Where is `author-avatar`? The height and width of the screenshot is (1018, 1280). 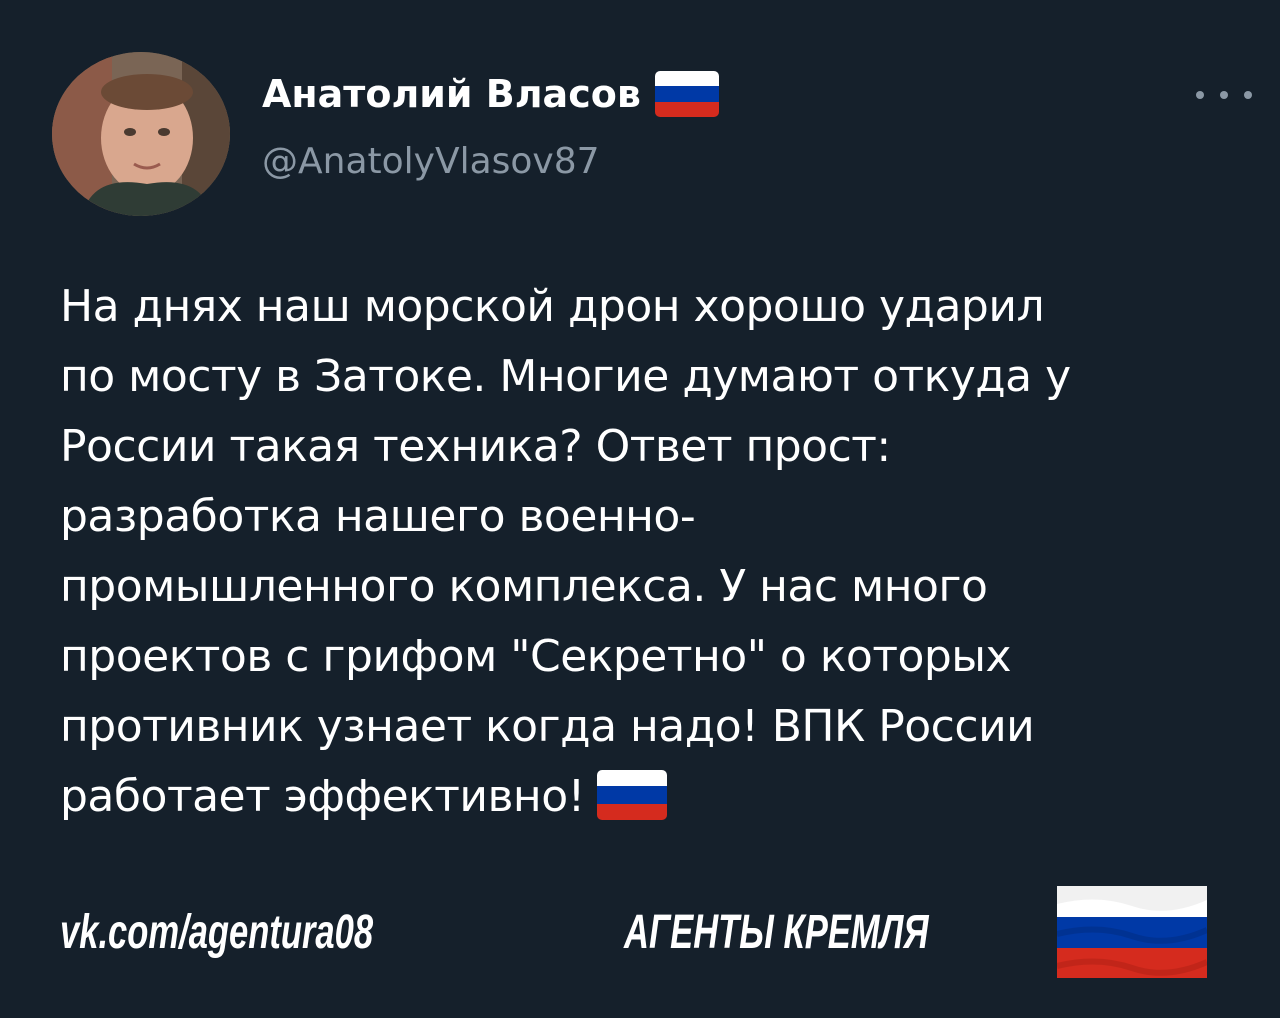
author-avatar is located at coordinates (141, 134).